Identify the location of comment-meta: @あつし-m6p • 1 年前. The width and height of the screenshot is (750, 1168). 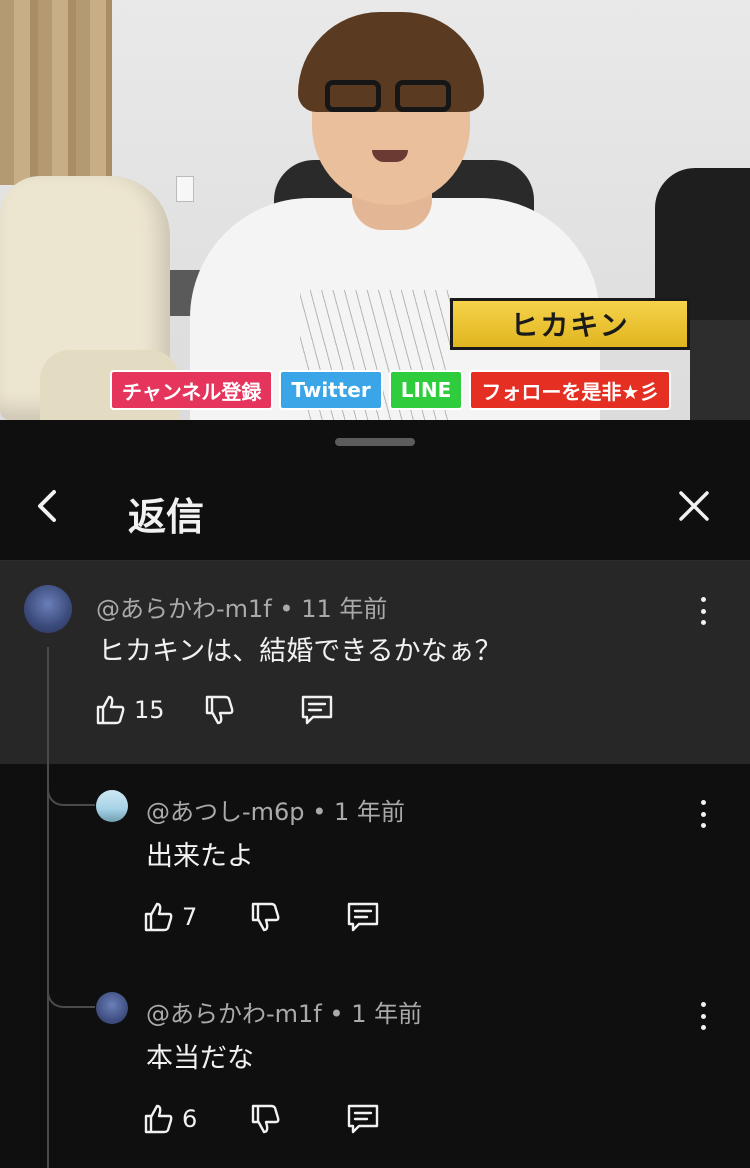
(275, 809).